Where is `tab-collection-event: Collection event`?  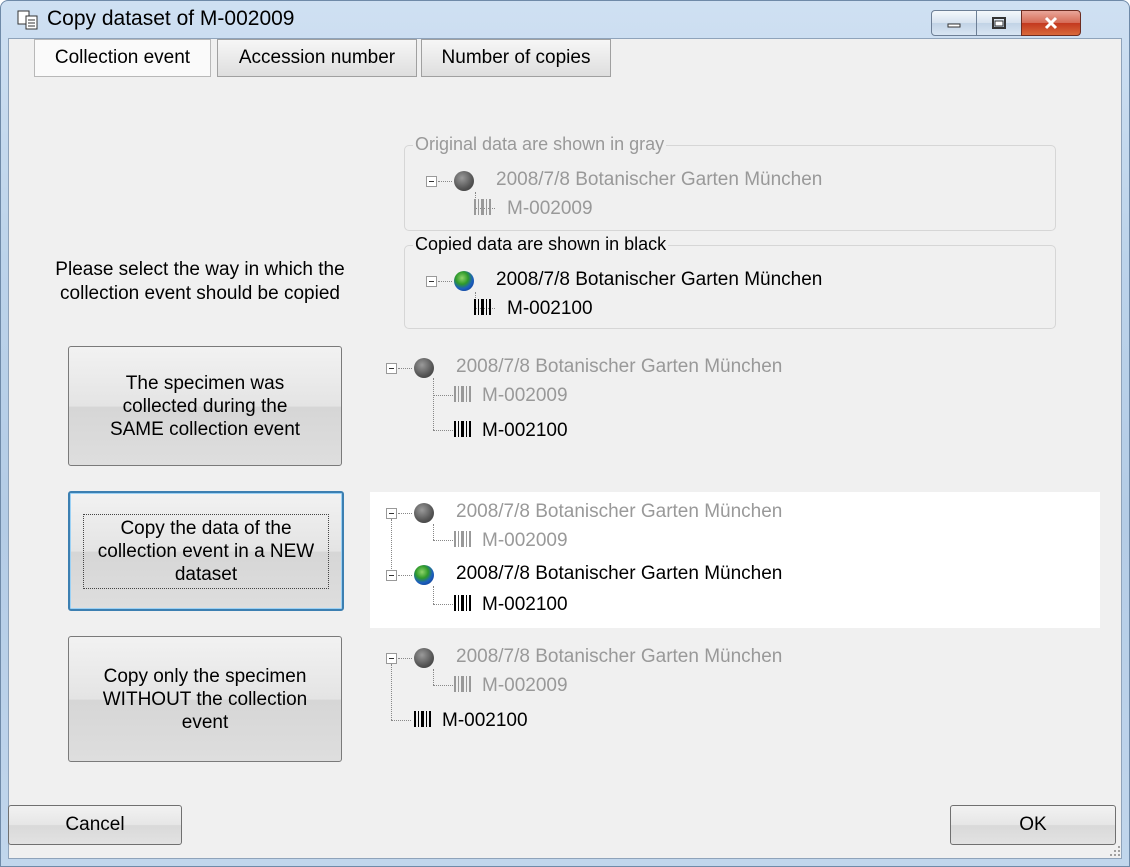 tab-collection-event: Collection event is located at coordinates (122, 58).